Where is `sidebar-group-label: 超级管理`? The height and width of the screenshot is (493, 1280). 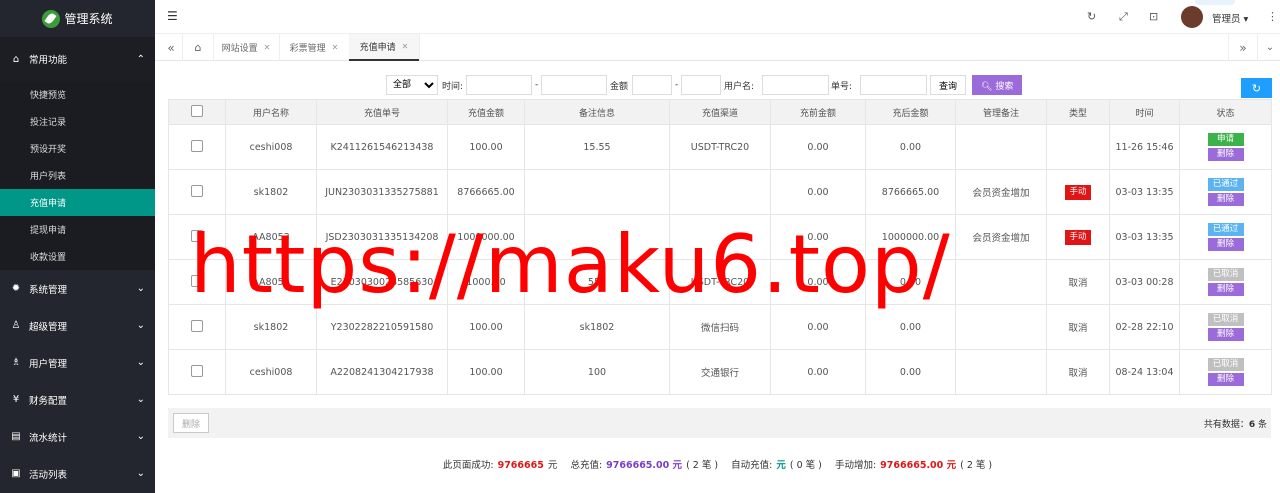
sidebar-group-label: 超级管理 is located at coordinates (48, 327).